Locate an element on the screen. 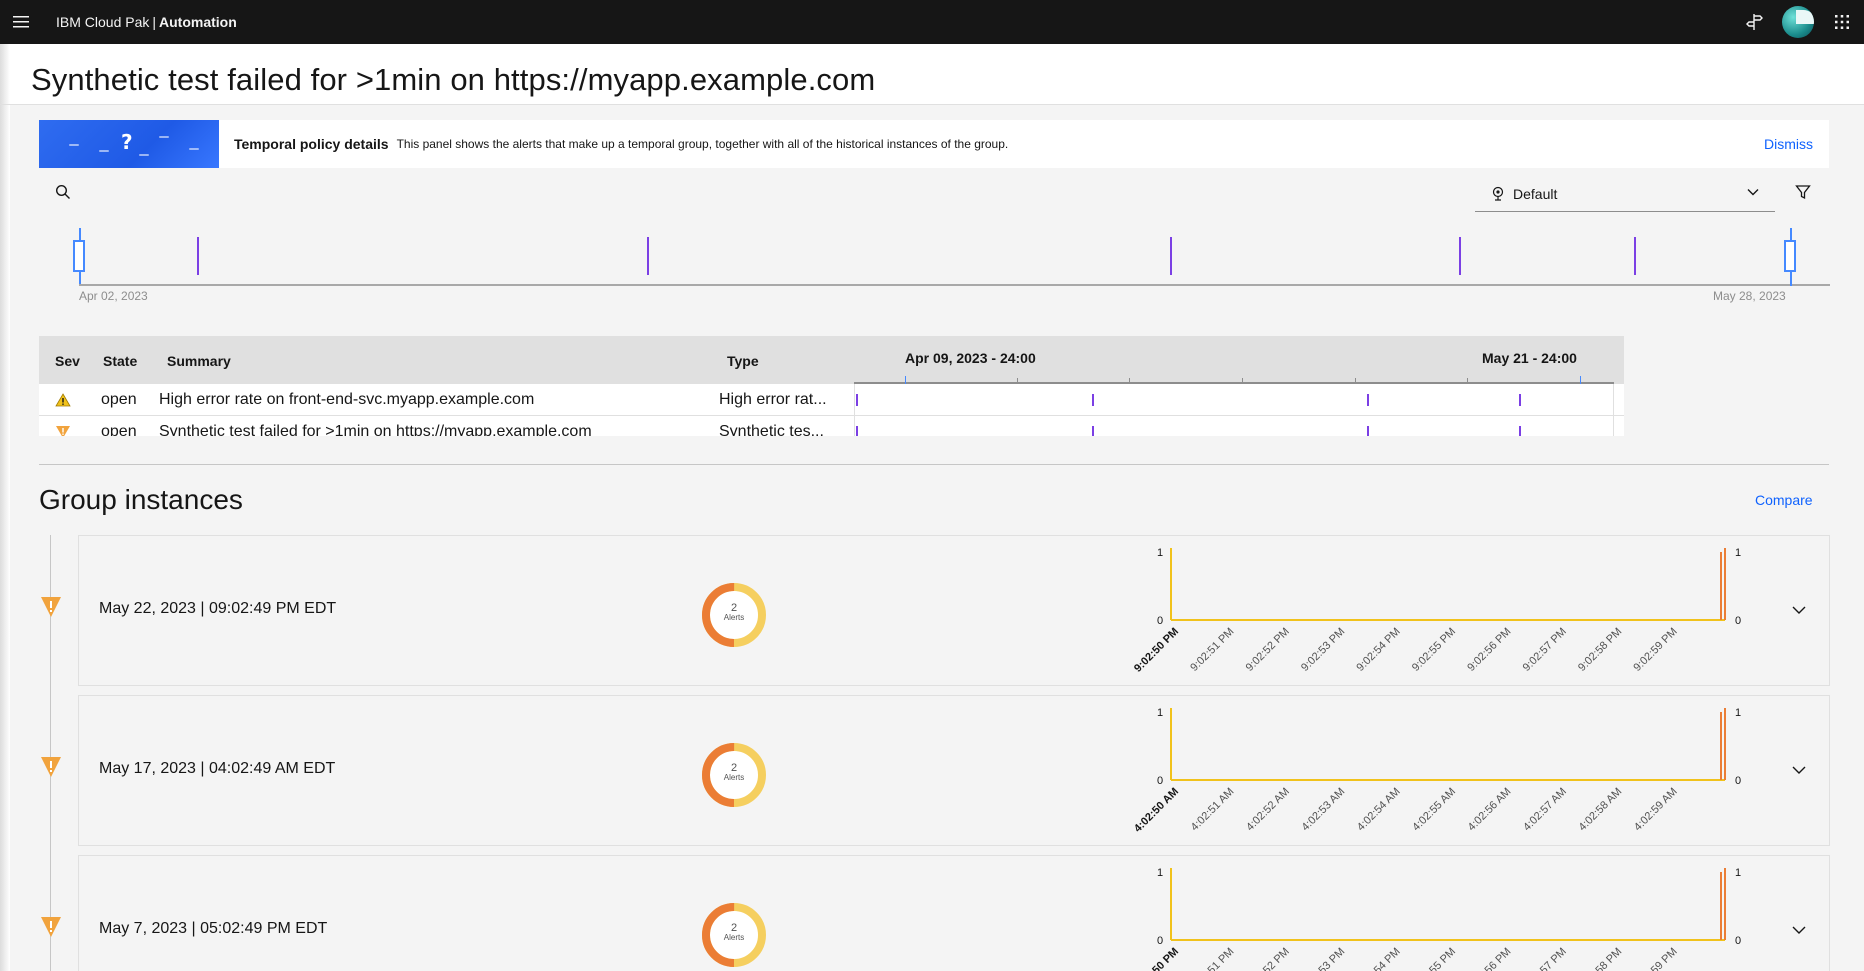 The height and width of the screenshot is (971, 1864). timeline-start-handle is located at coordinates (79, 256).